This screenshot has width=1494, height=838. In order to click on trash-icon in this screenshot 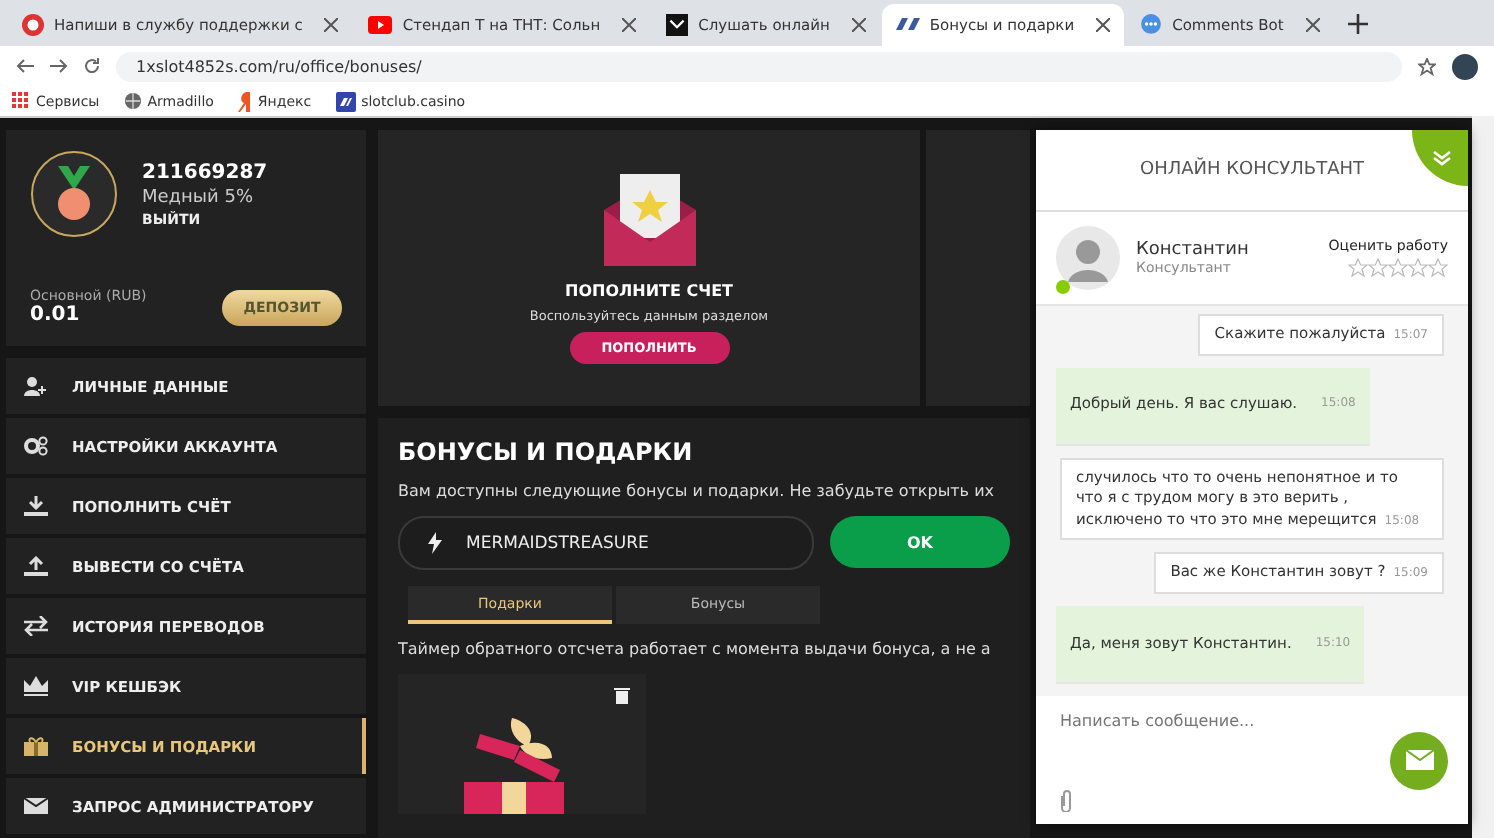, I will do `click(622, 695)`.